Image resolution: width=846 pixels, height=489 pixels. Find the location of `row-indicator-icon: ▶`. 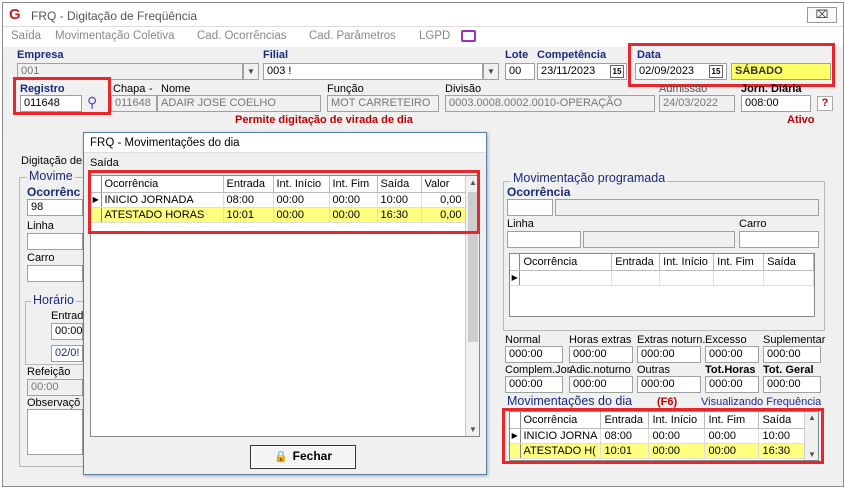

row-indicator-icon: ▶ is located at coordinates (515, 278).